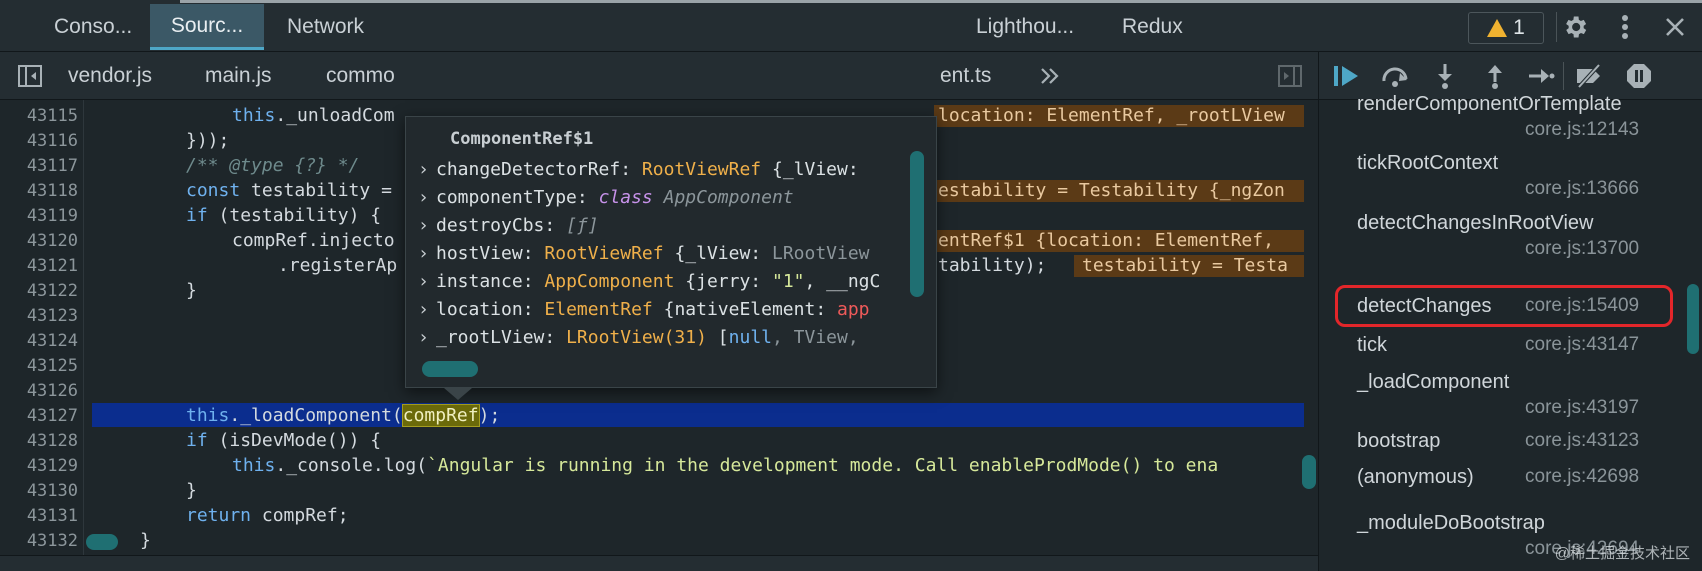 The height and width of the screenshot is (571, 1702). Describe the element at coordinates (1152, 27) in the screenshot. I see `tab-redux: Redux` at that location.